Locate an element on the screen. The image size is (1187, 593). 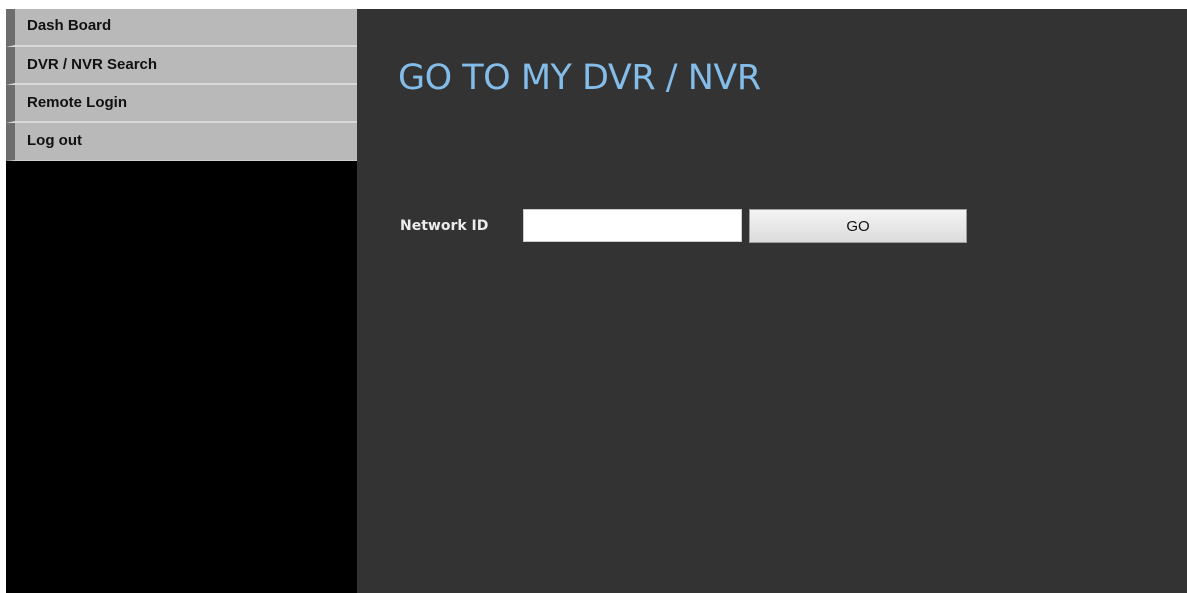
sidebar-item-log-out: Log out is located at coordinates (181, 142).